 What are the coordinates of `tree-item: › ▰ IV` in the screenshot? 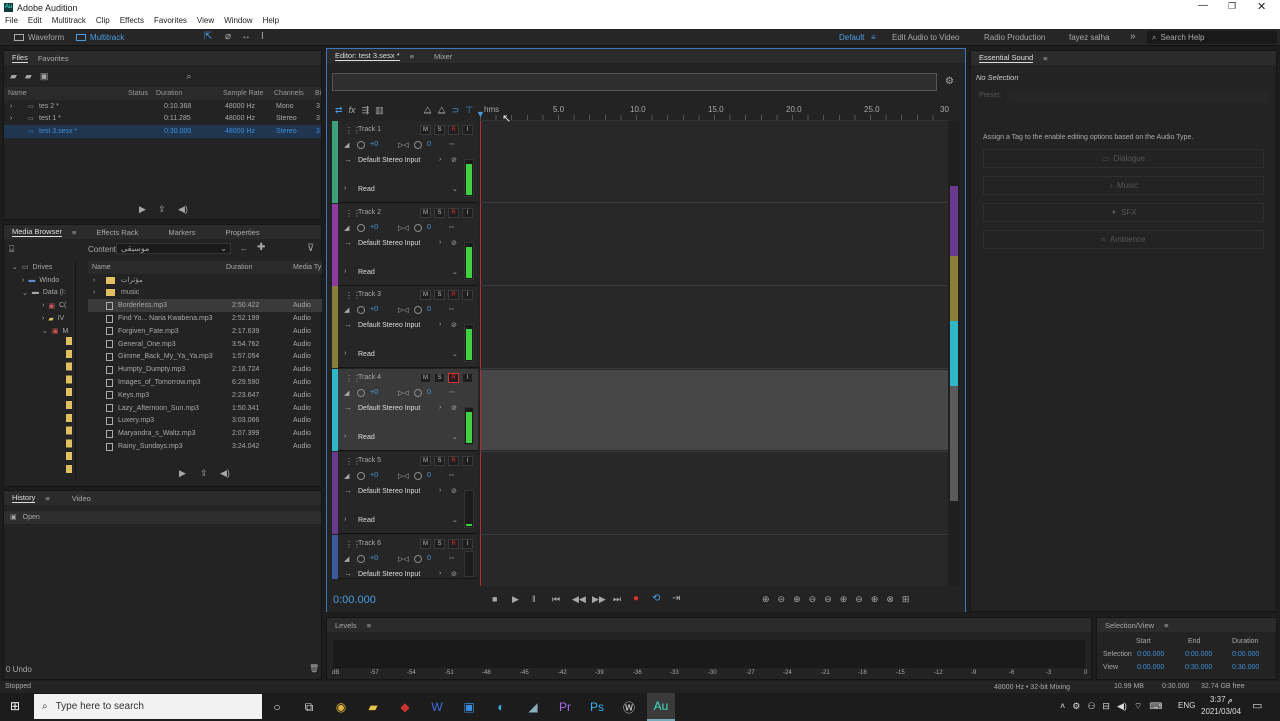 It's located at (39, 318).